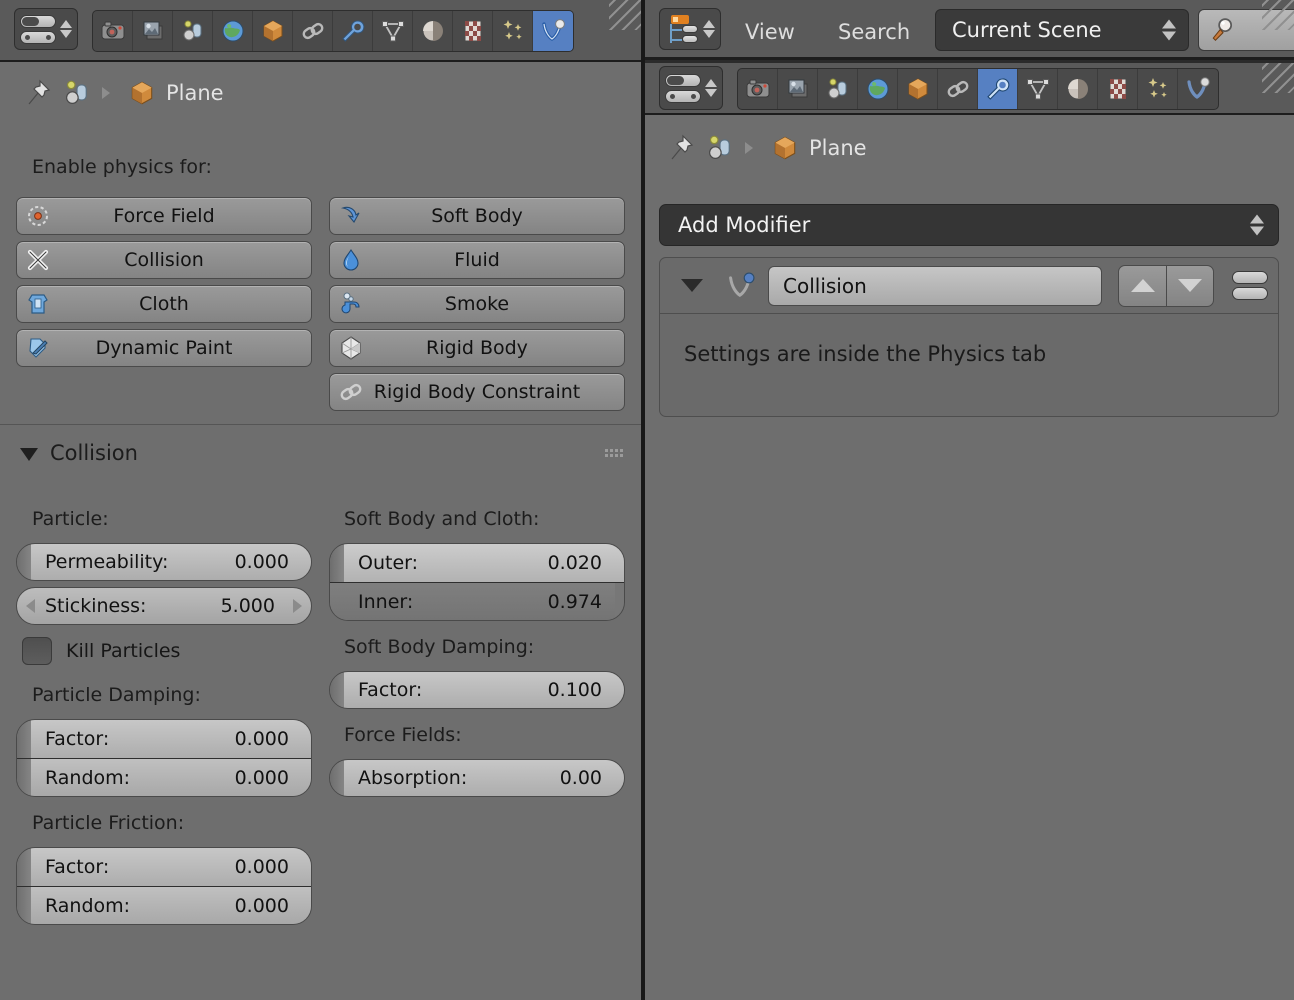 This screenshot has width=1294, height=1000. I want to click on outer-value: 0.020, so click(574, 563).